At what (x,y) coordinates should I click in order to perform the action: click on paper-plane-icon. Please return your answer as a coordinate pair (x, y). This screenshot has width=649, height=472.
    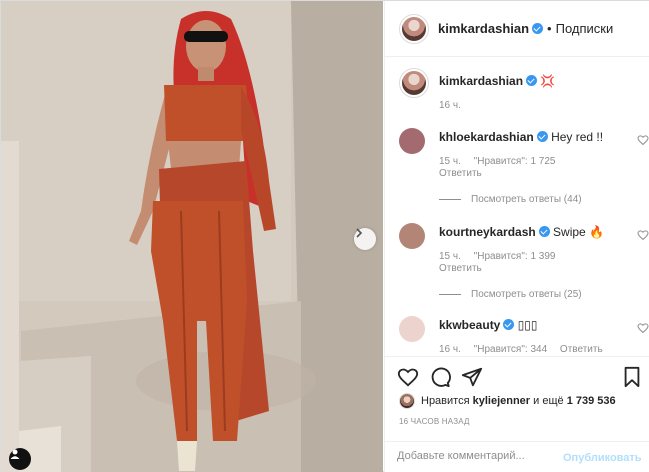
    Looking at the image, I should click on (472, 377).